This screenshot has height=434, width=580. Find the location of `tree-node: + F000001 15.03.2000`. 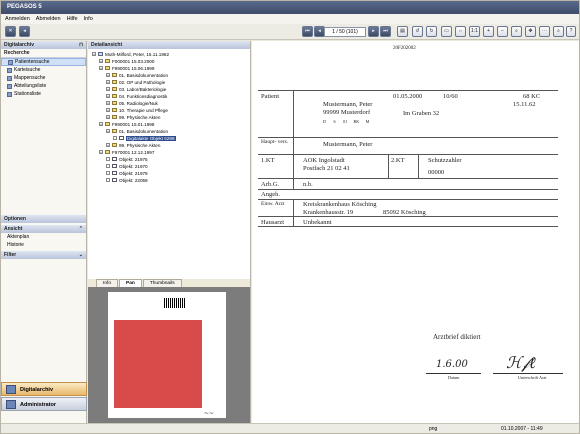

tree-node: + F000001 15.03.2000 is located at coordinates (126, 61).